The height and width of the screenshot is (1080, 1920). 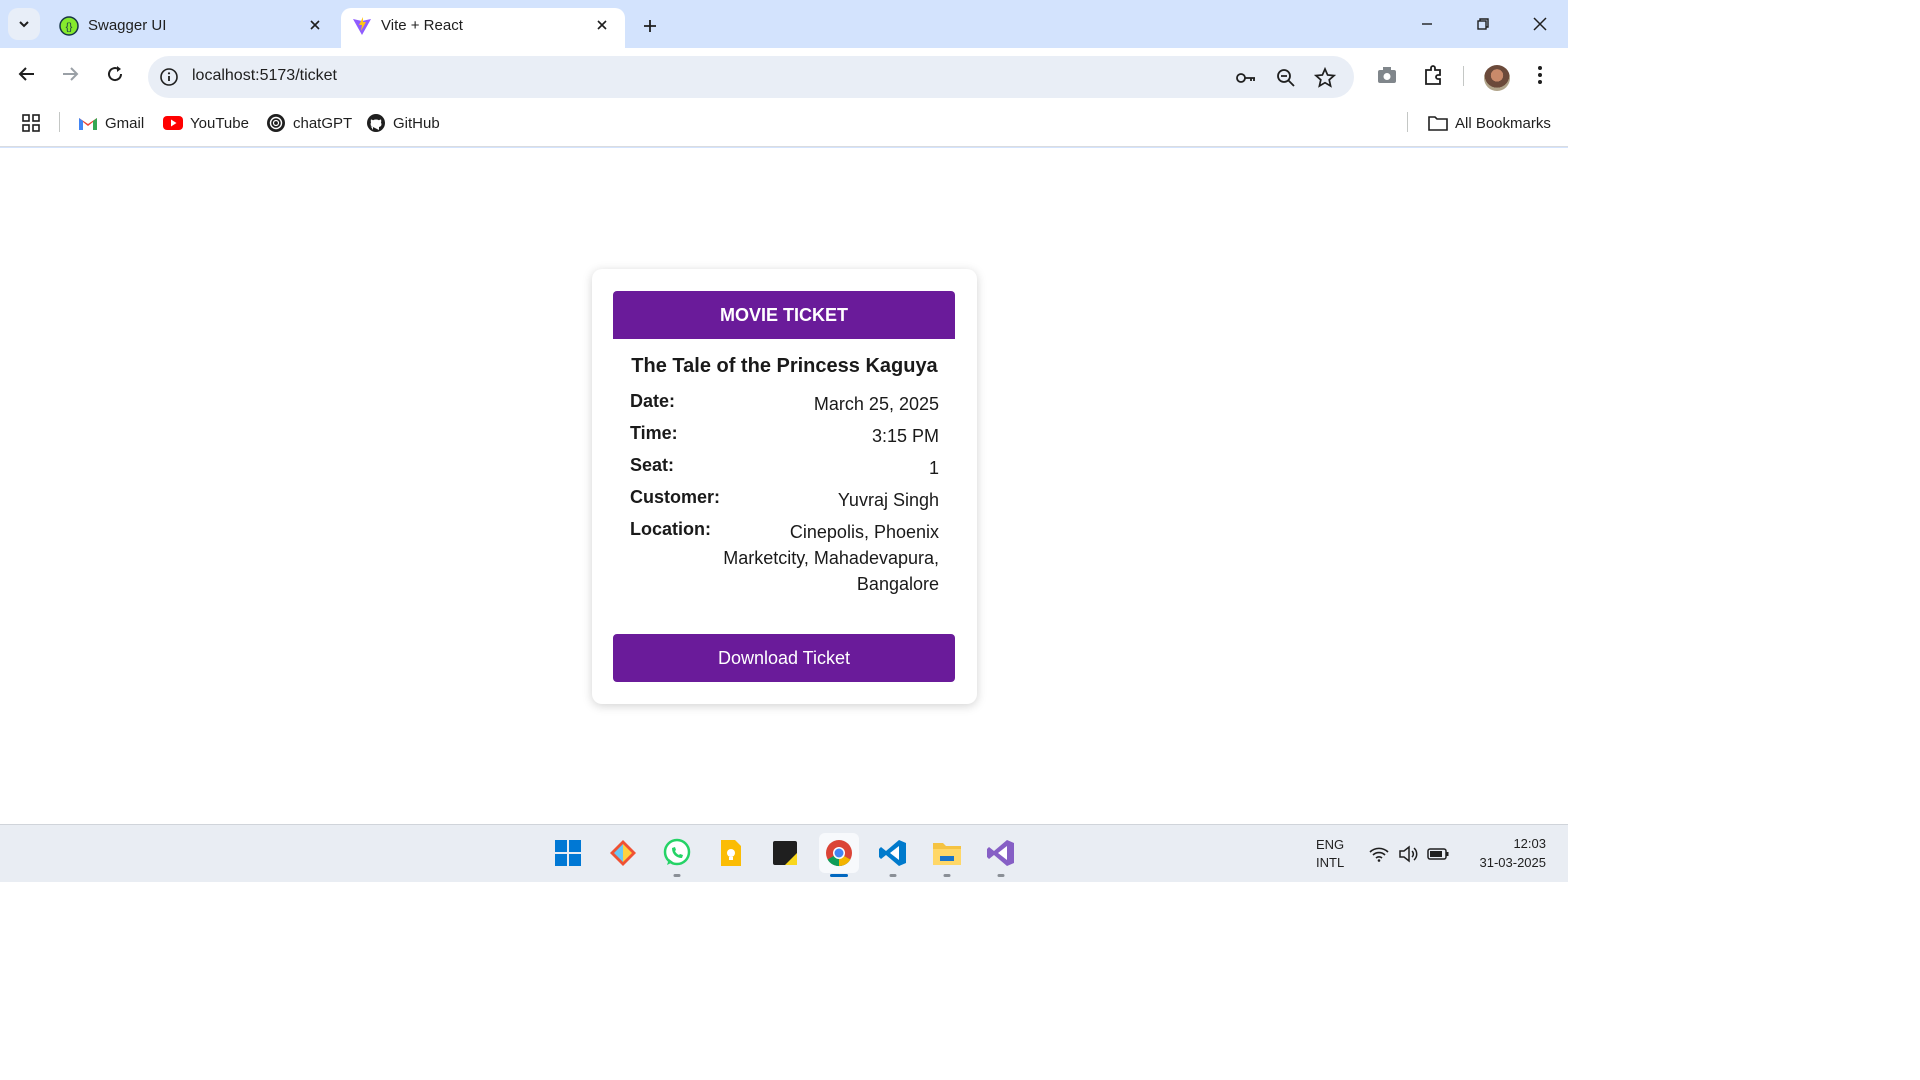 I want to click on bookmark-github: GitHub, so click(x=403, y=123).